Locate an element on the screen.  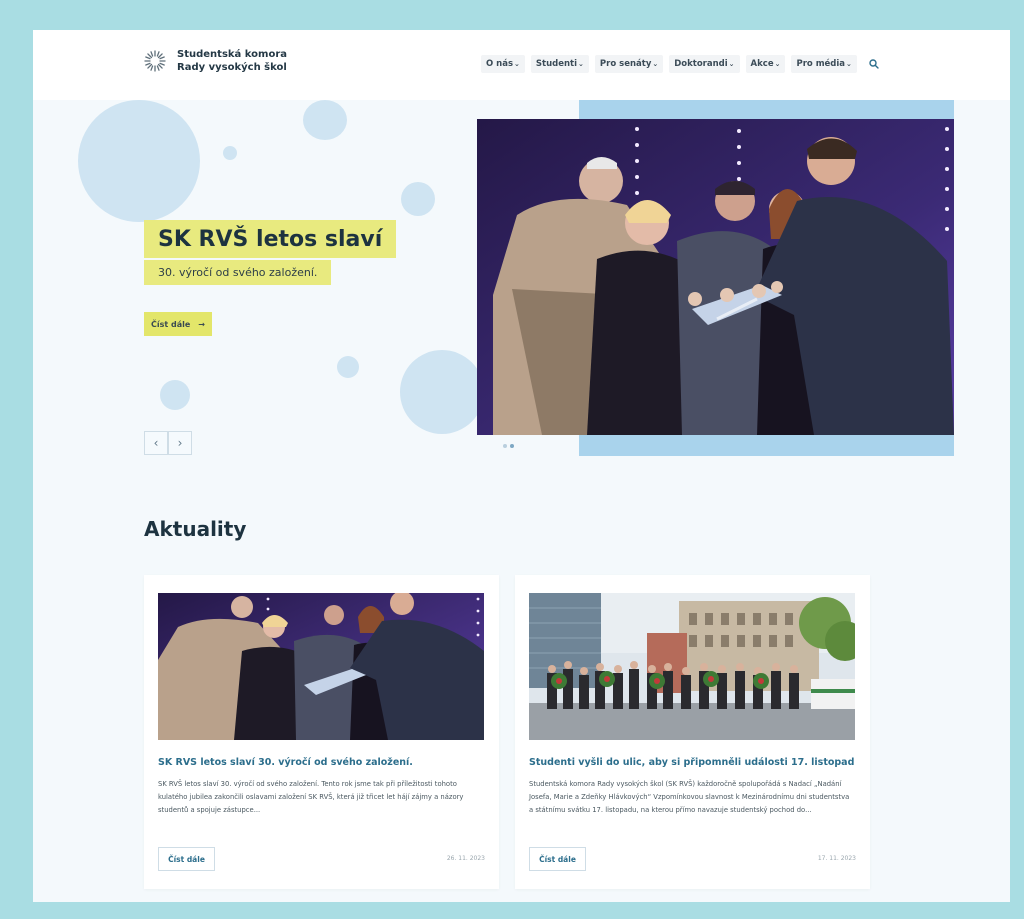
nav-item-akce: Akce⌄ is located at coordinates (765, 64).